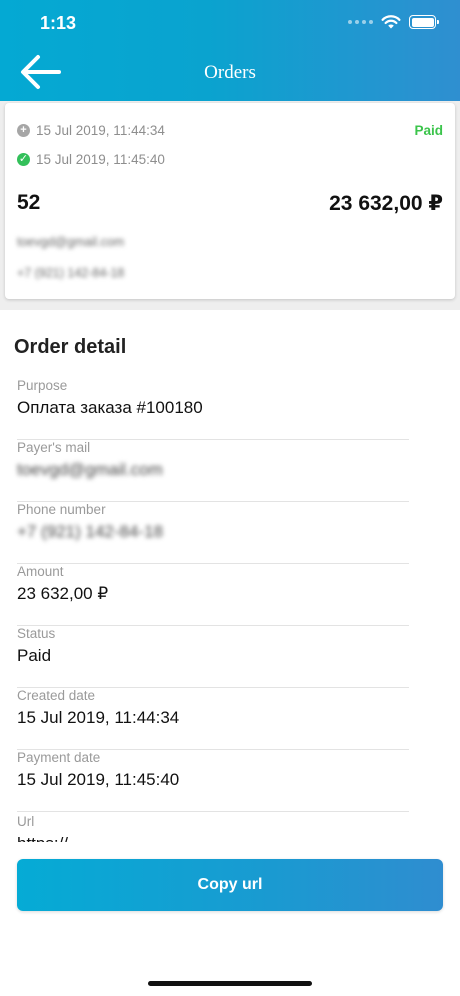  Describe the element at coordinates (213, 719) in the screenshot. I see `field-created-date: Created date 15 Jul 2019, 11:44:34` at that location.